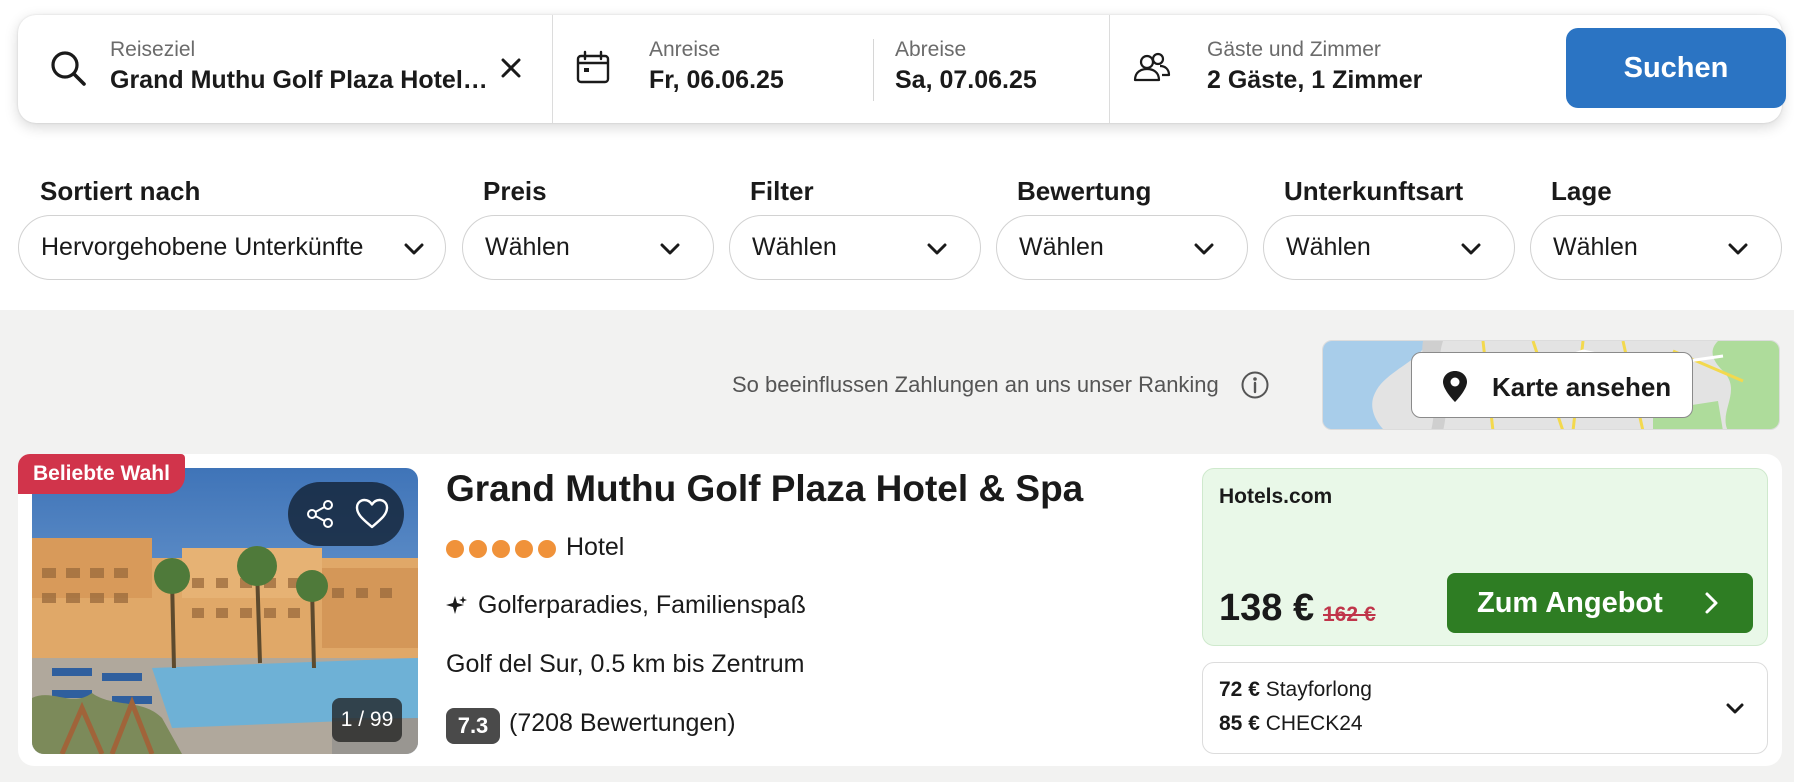 The height and width of the screenshot is (782, 1794). Describe the element at coordinates (1389, 247) in the screenshot. I see `property-type-dropdown: Wählen` at that location.